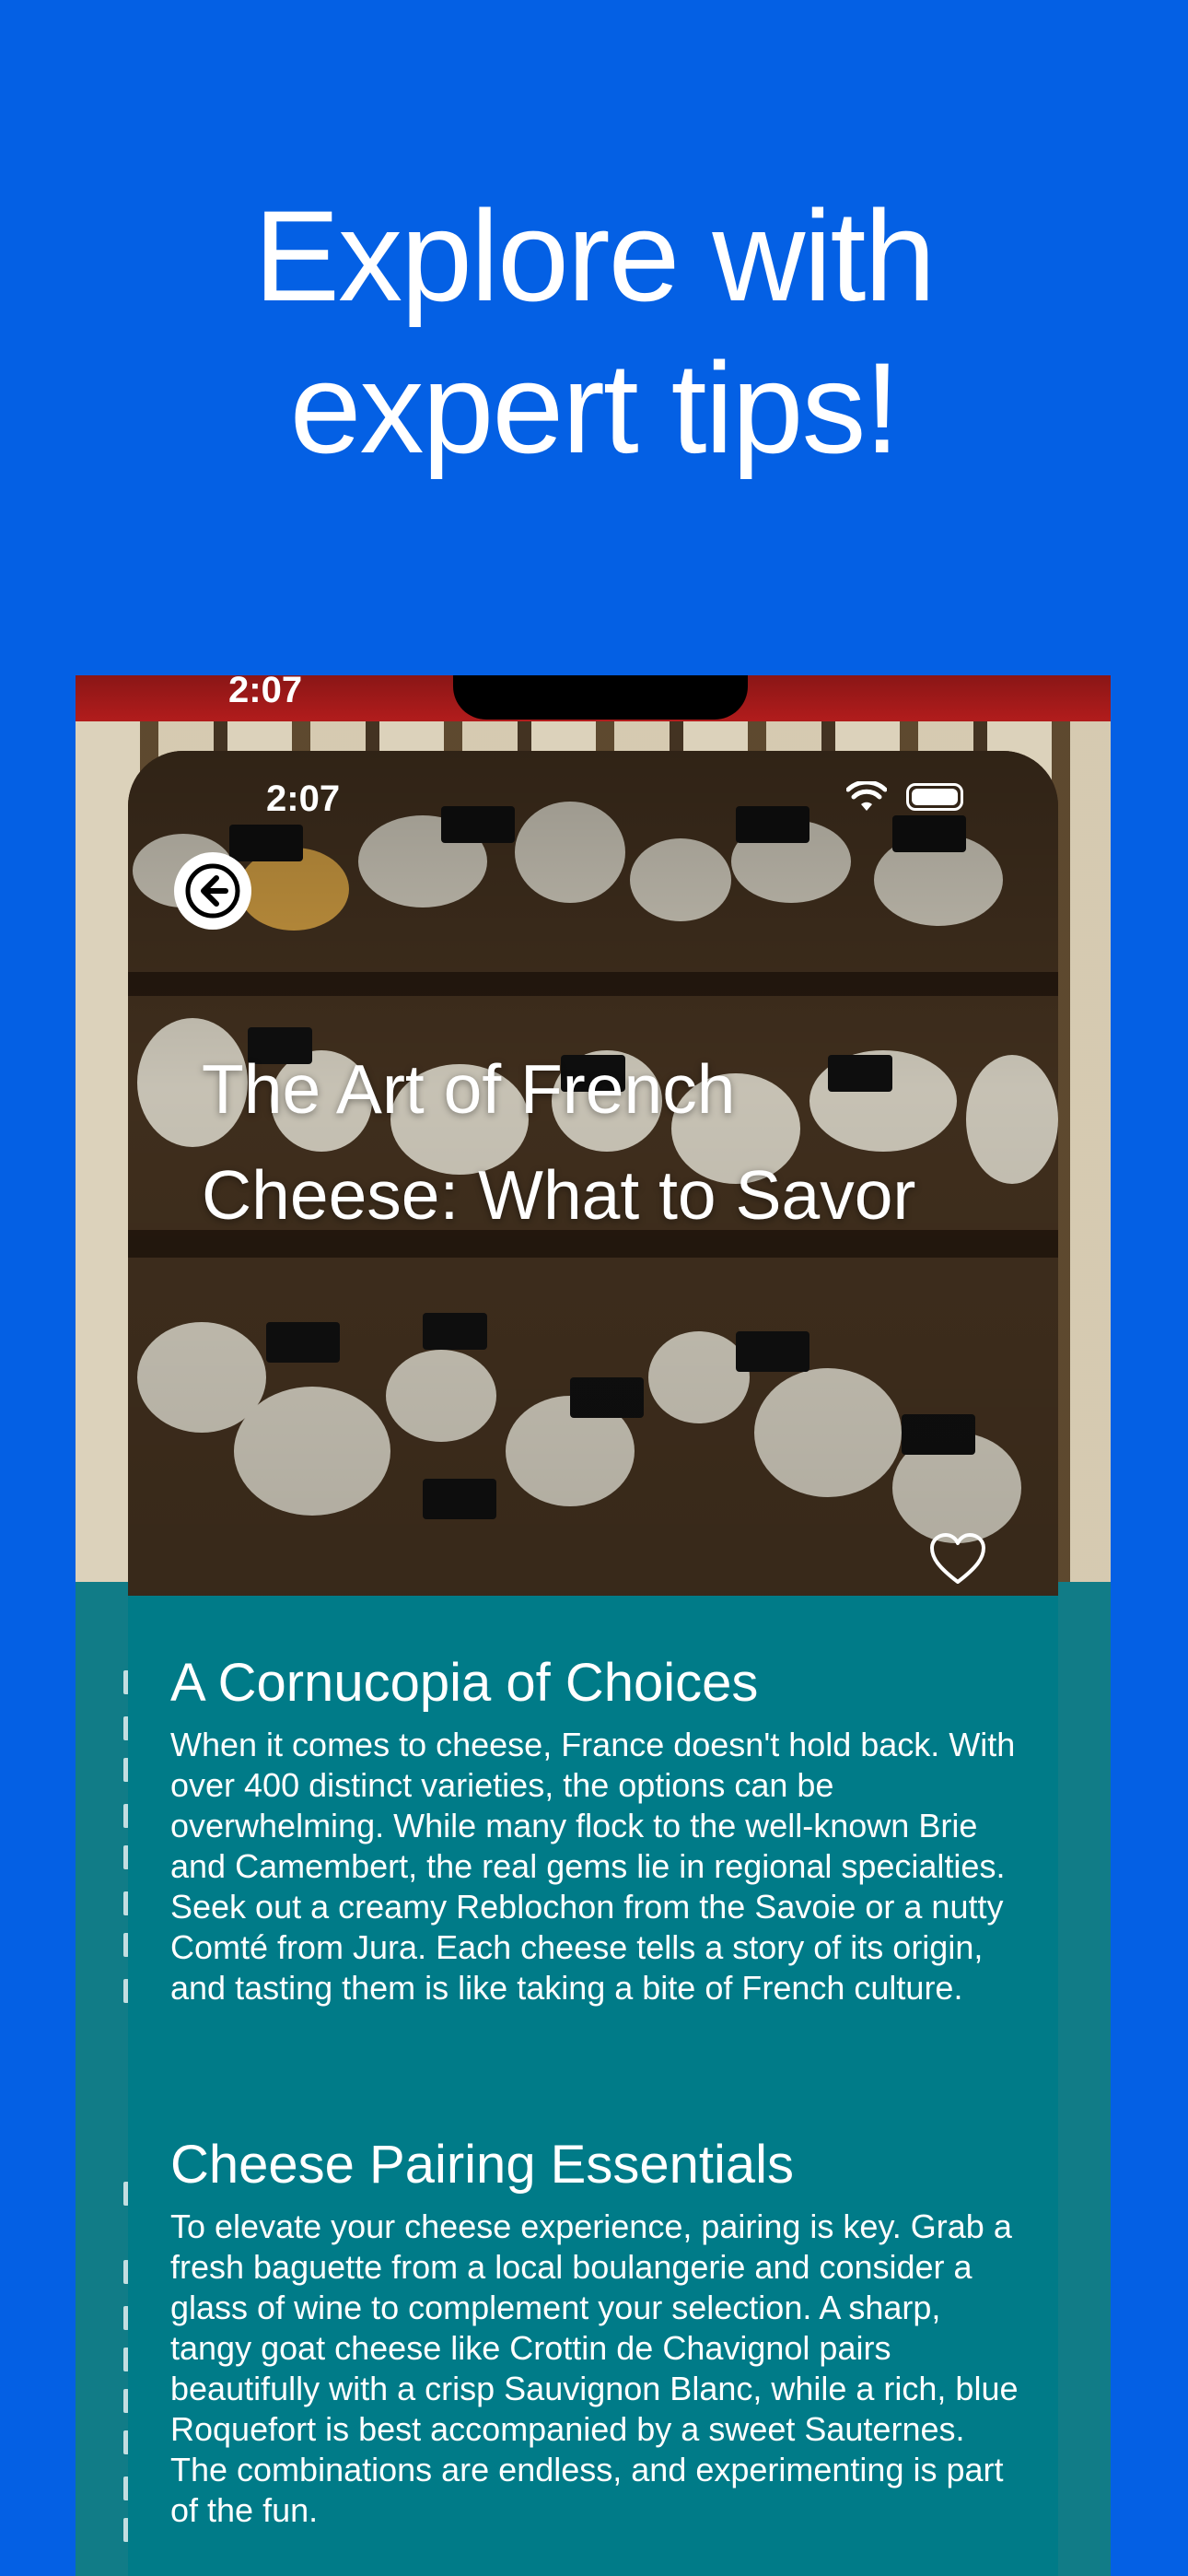  What do you see at coordinates (600, 697) in the screenshot?
I see `background-notch` at bounding box center [600, 697].